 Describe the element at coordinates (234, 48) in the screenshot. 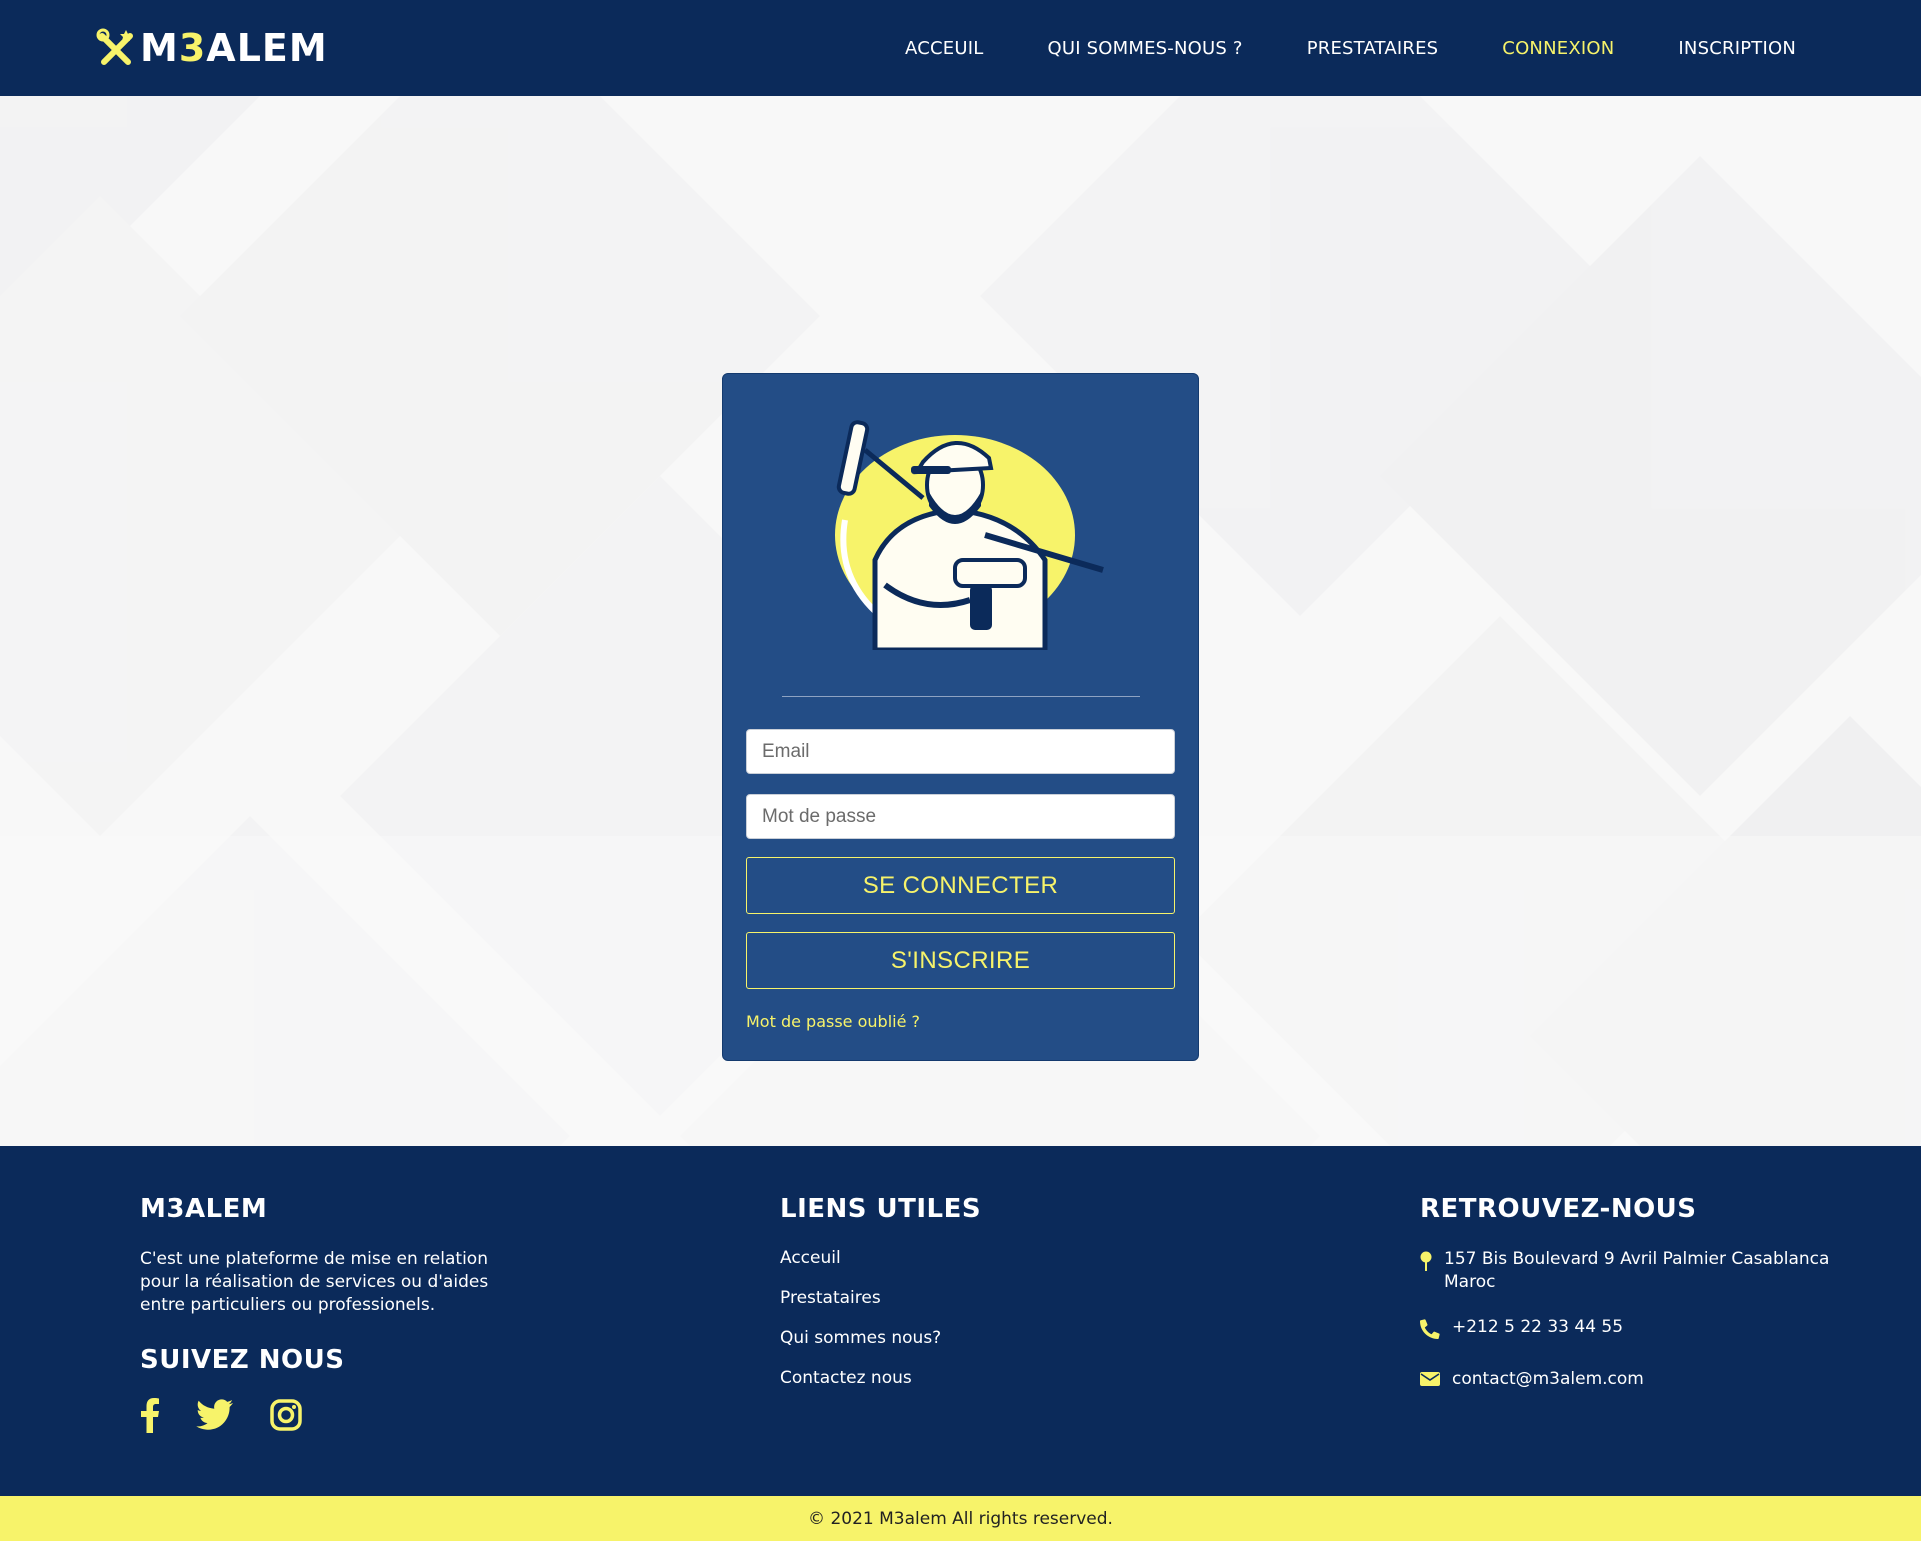

I see `logo-text: M3ALEM` at that location.